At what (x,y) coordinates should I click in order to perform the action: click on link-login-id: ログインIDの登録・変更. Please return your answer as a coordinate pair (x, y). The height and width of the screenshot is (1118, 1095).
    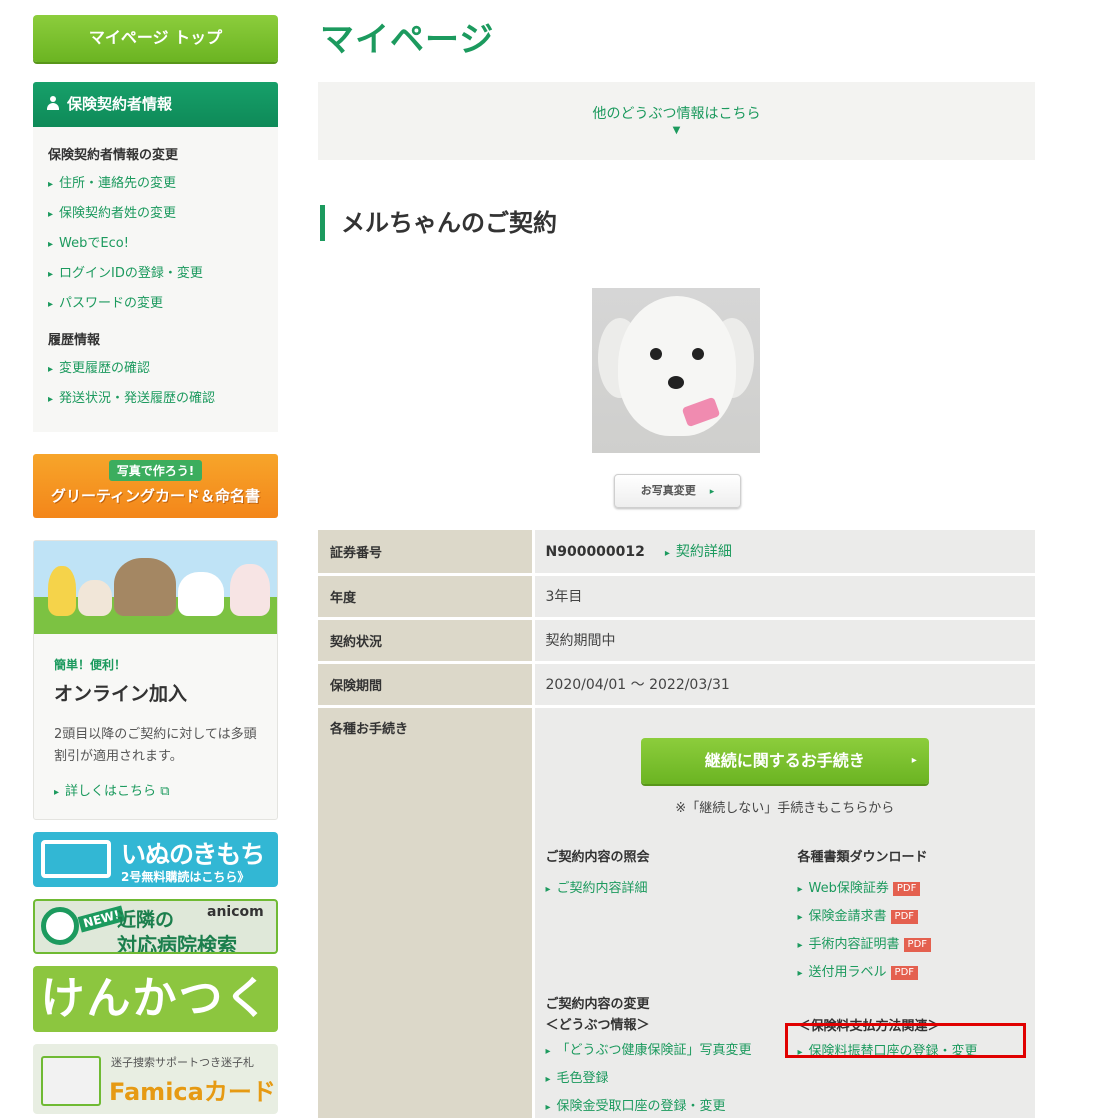
    Looking at the image, I should click on (163, 274).